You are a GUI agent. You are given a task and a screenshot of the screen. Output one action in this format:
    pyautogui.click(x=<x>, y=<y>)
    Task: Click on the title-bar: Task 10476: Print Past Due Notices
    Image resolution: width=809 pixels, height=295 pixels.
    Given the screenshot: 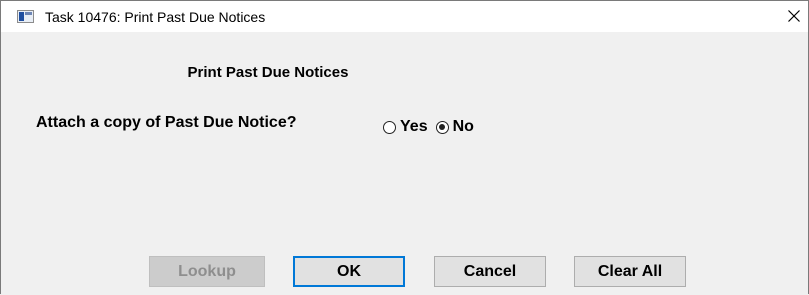 What is the action you would take?
    pyautogui.click(x=404, y=16)
    